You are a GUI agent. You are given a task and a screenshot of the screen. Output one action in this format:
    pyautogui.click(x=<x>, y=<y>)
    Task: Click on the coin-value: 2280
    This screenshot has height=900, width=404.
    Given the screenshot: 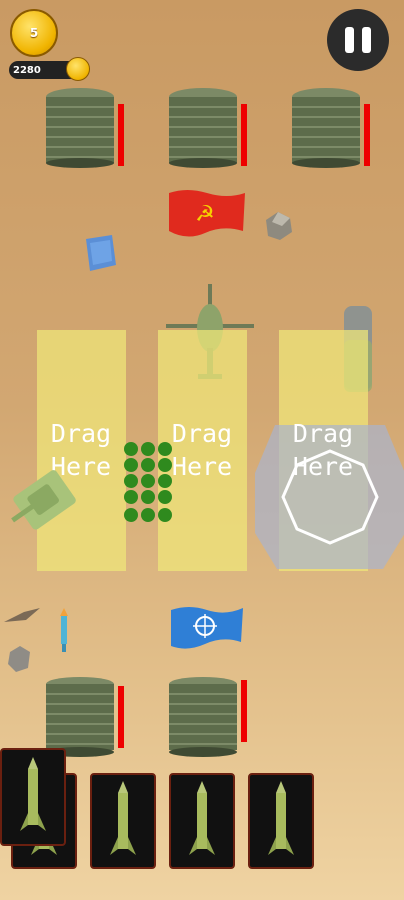 What is the action you would take?
    pyautogui.click(x=27, y=70)
    